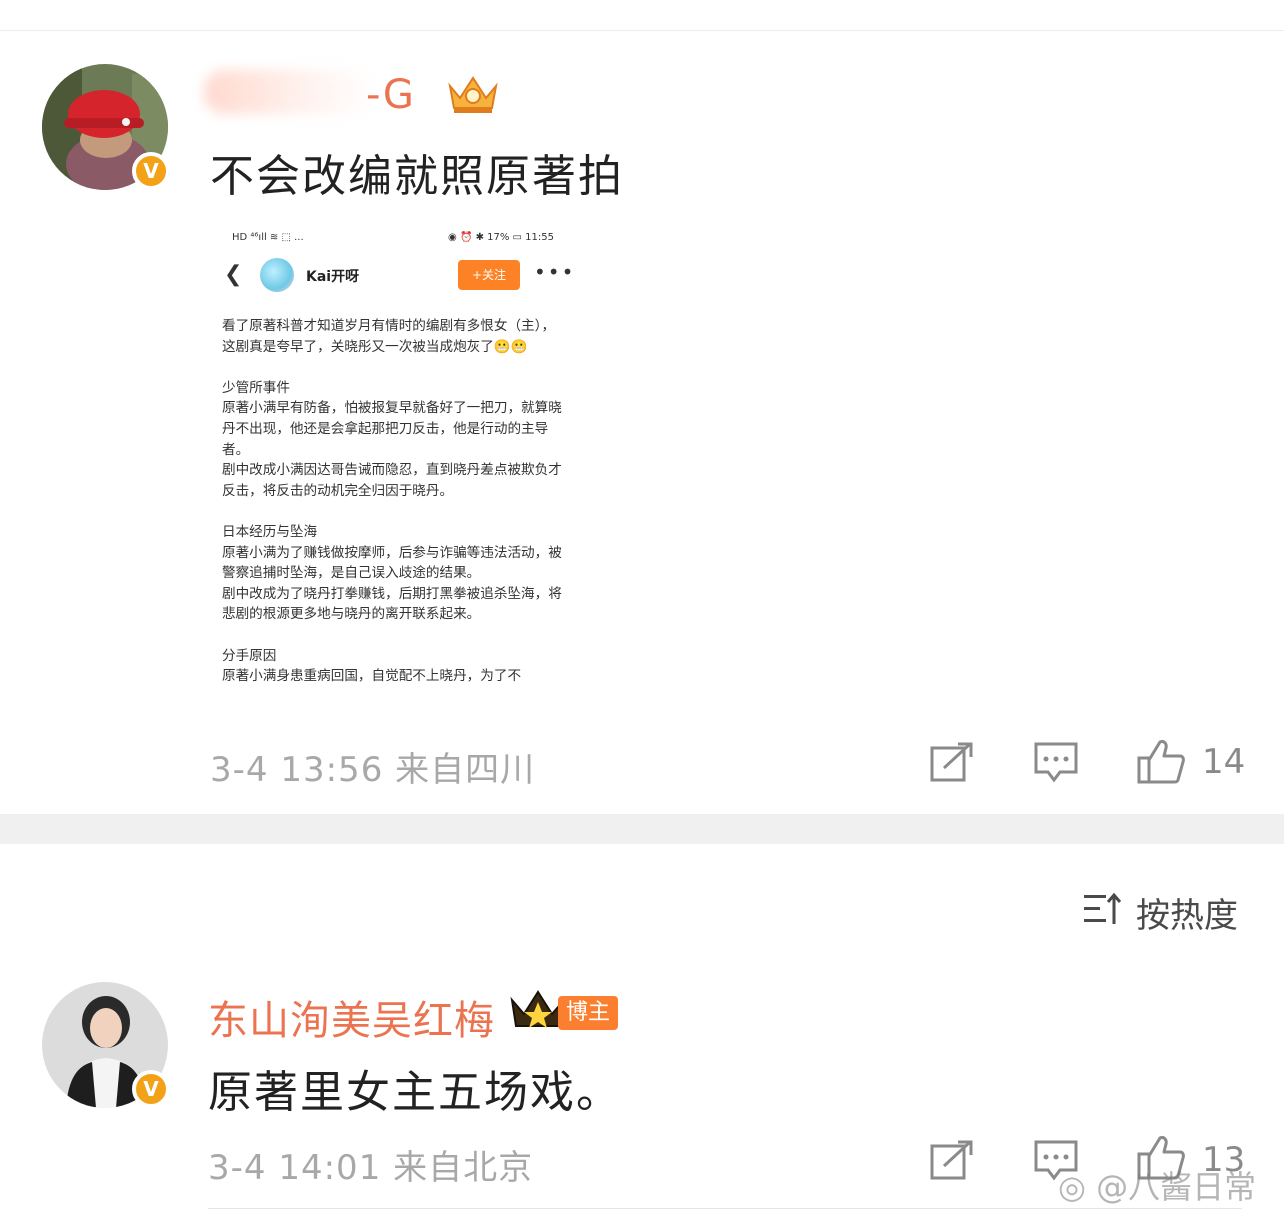  I want to click on blogger-name: 东山洵美吴红梅, so click(351, 1017).